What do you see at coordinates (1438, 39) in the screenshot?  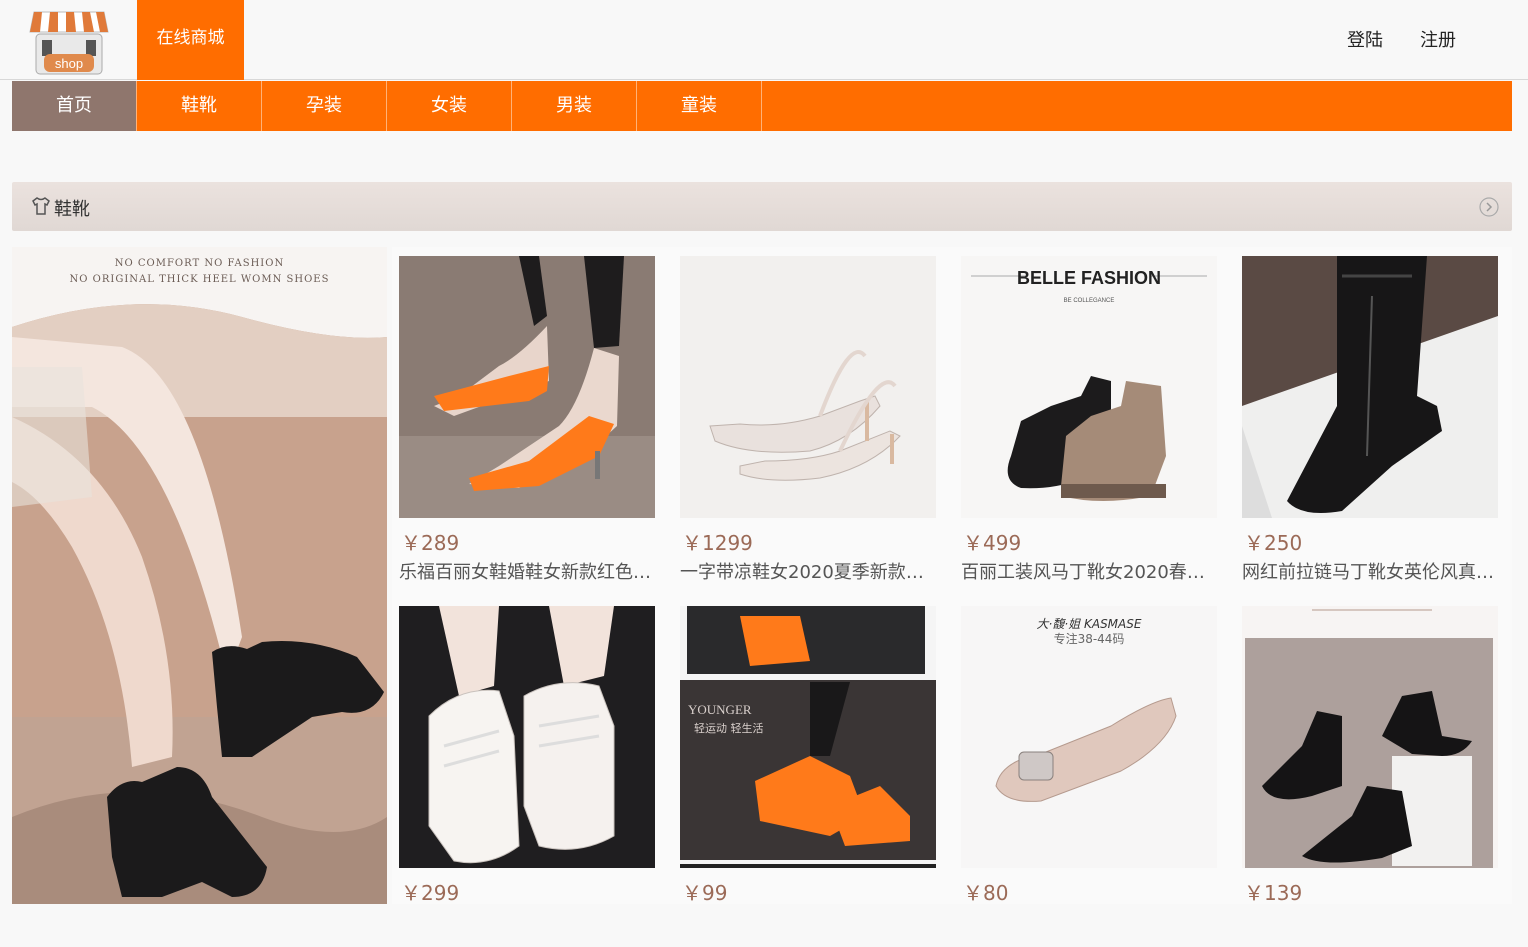 I see `register-link: 注册` at bounding box center [1438, 39].